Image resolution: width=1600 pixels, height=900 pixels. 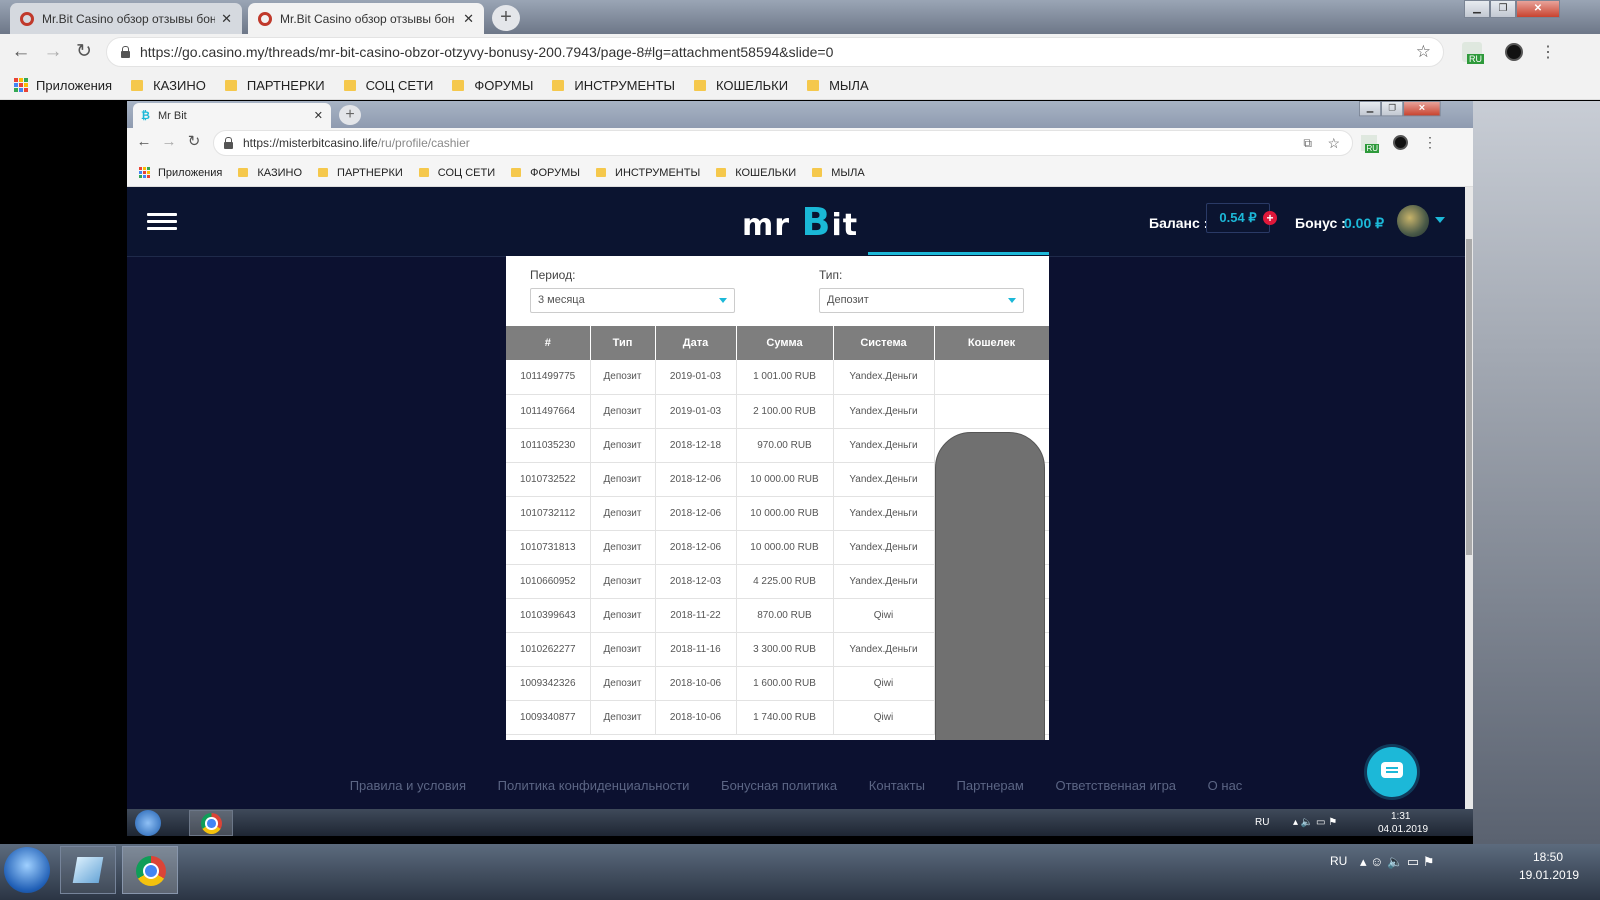 What do you see at coordinates (785, 717) in the screenshot?
I see `cell-amount: 1 740.00 RUB` at bounding box center [785, 717].